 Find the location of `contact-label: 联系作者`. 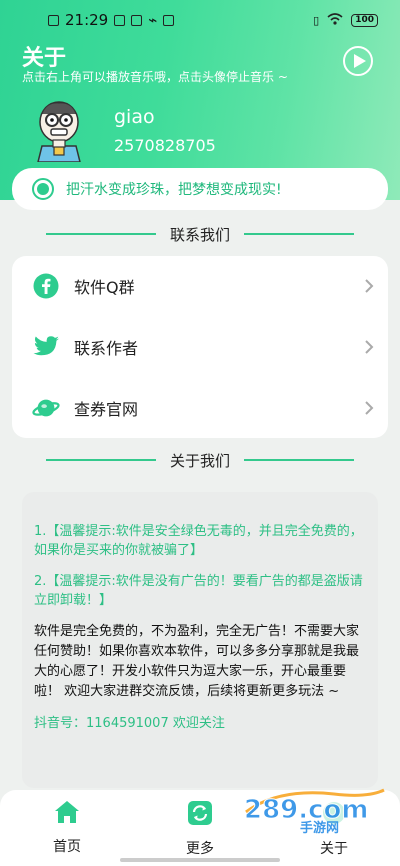

contact-label: 联系作者 is located at coordinates (106, 348).